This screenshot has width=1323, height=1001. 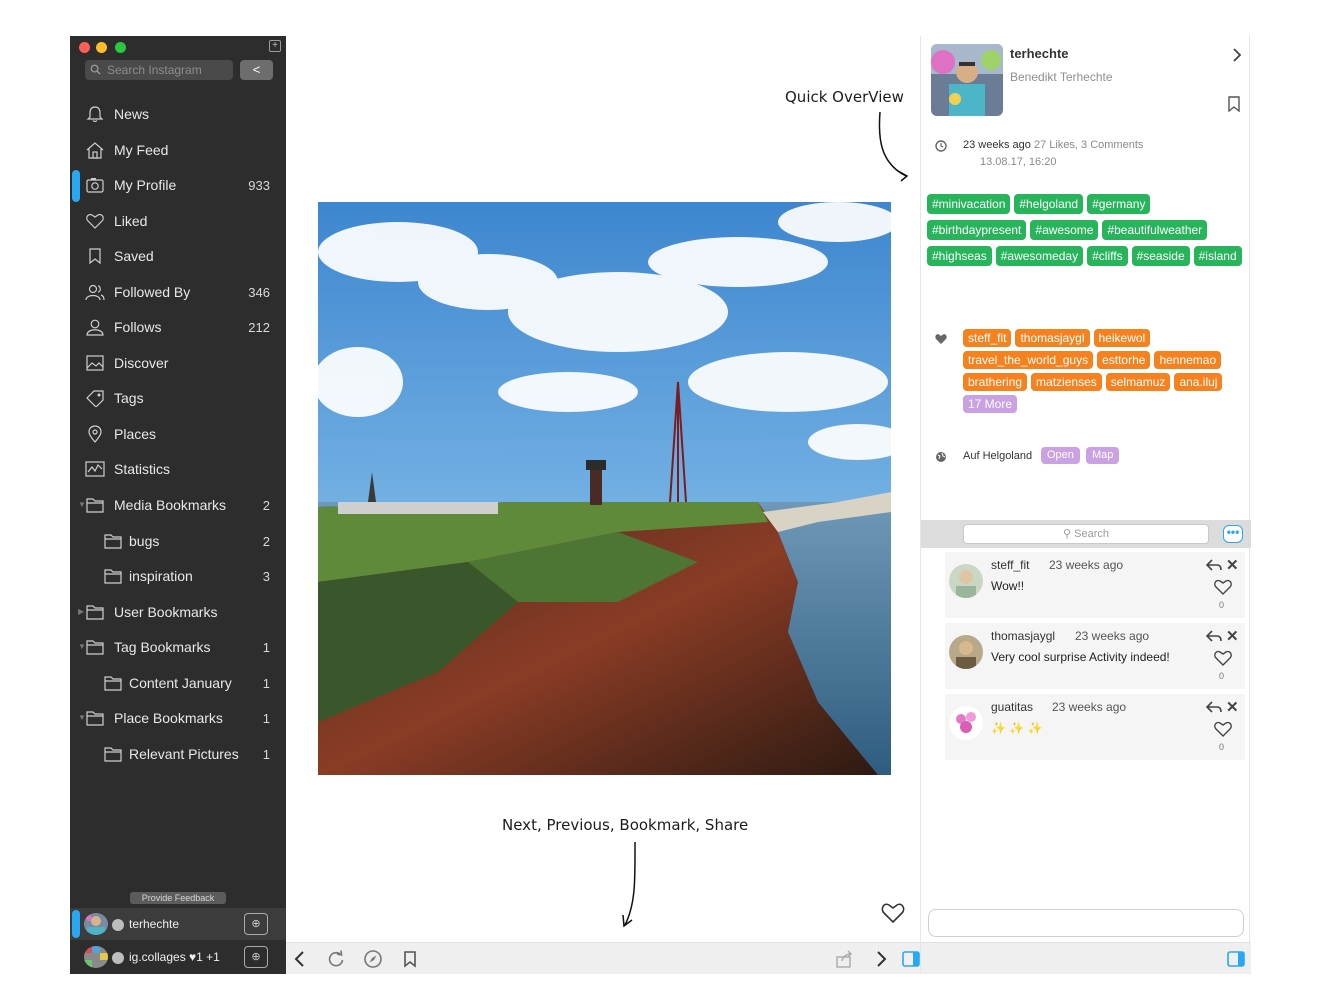 What do you see at coordinates (987, 338) in the screenshot?
I see `liker-chip: steff_fit` at bounding box center [987, 338].